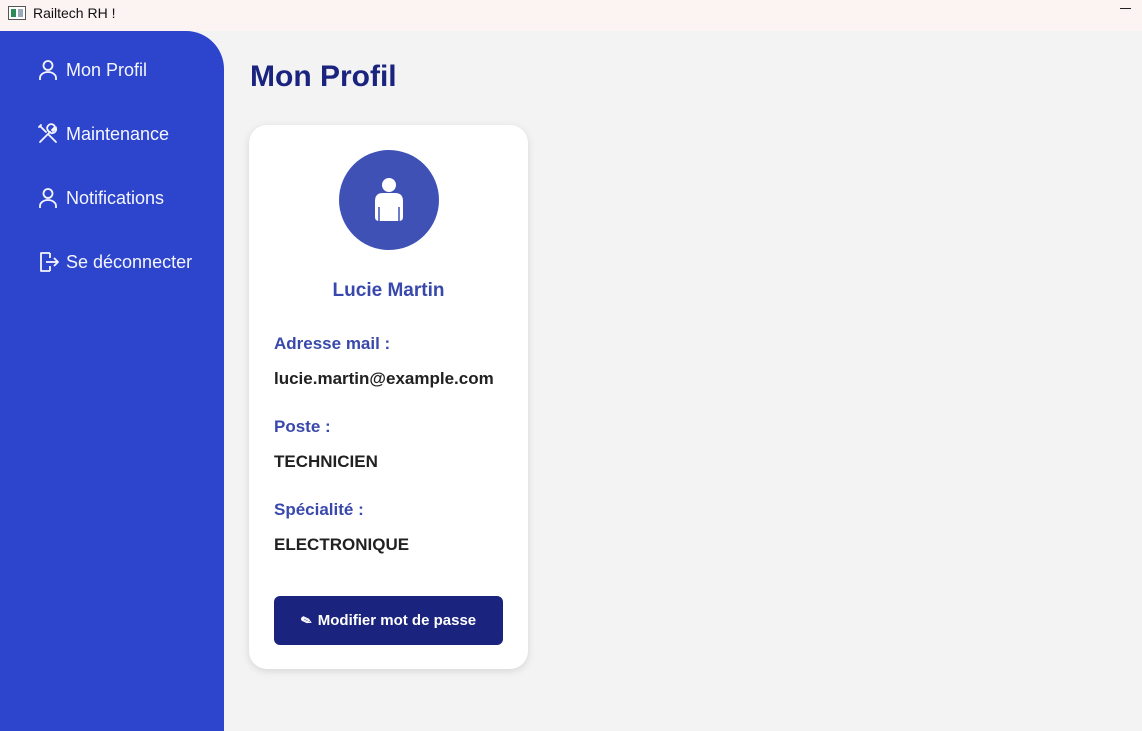 The image size is (1142, 731). What do you see at coordinates (48, 262) in the screenshot?
I see `logout-icon` at bounding box center [48, 262].